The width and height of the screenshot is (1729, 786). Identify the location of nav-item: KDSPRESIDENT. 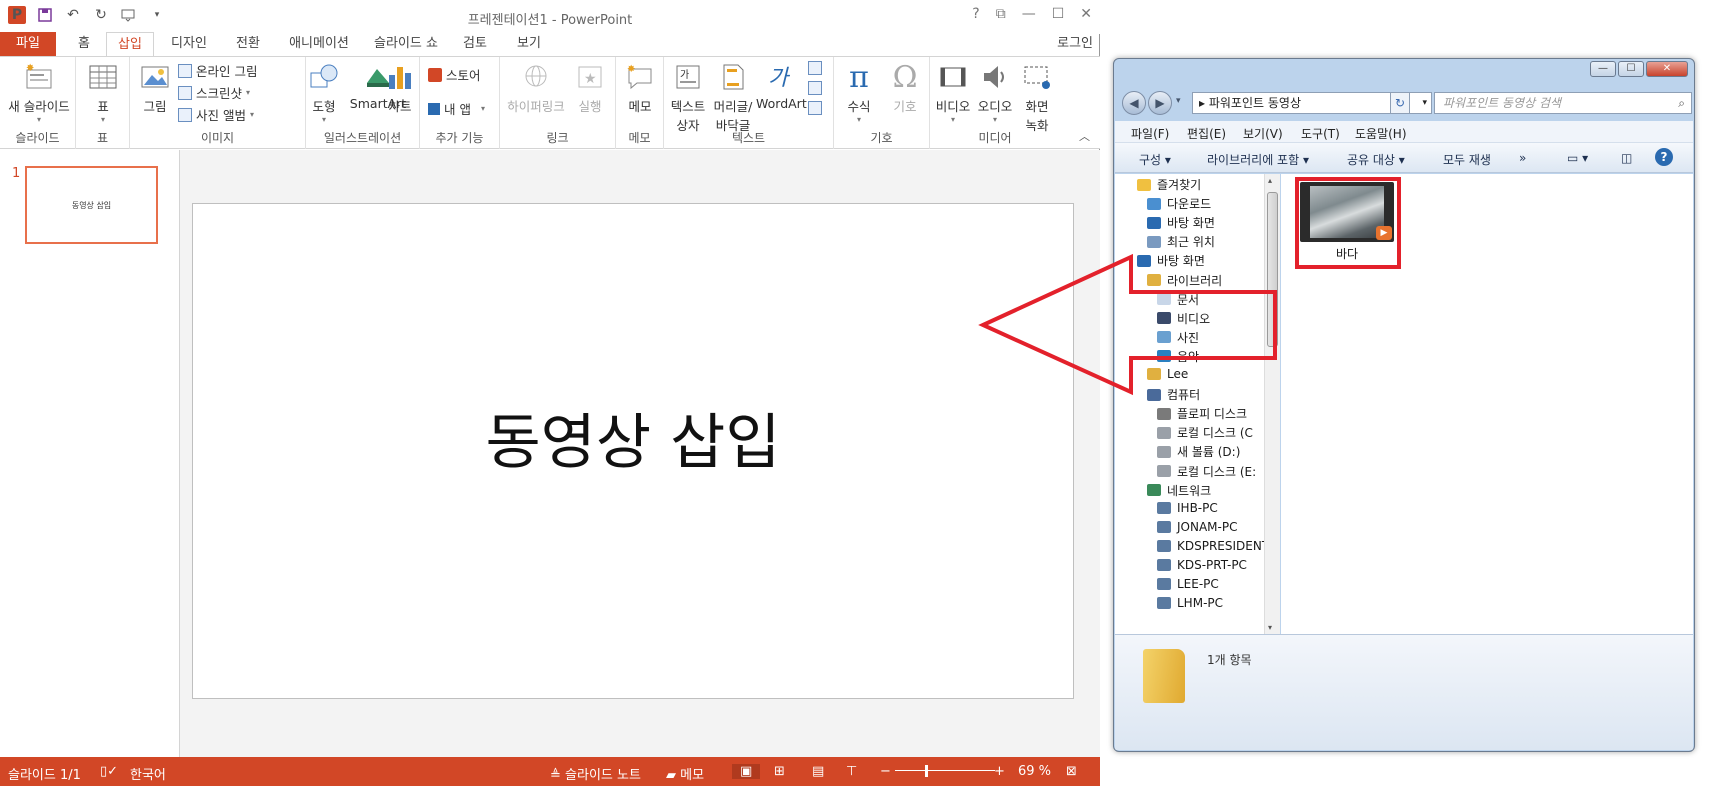
(1210, 546).